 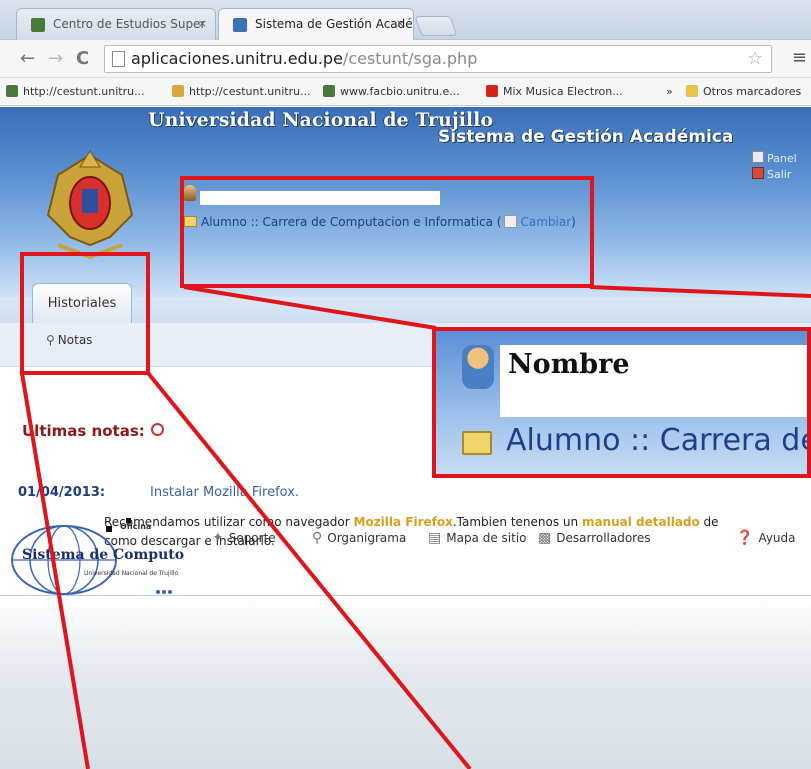 What do you see at coordinates (118, 59) in the screenshot?
I see `page-icon` at bounding box center [118, 59].